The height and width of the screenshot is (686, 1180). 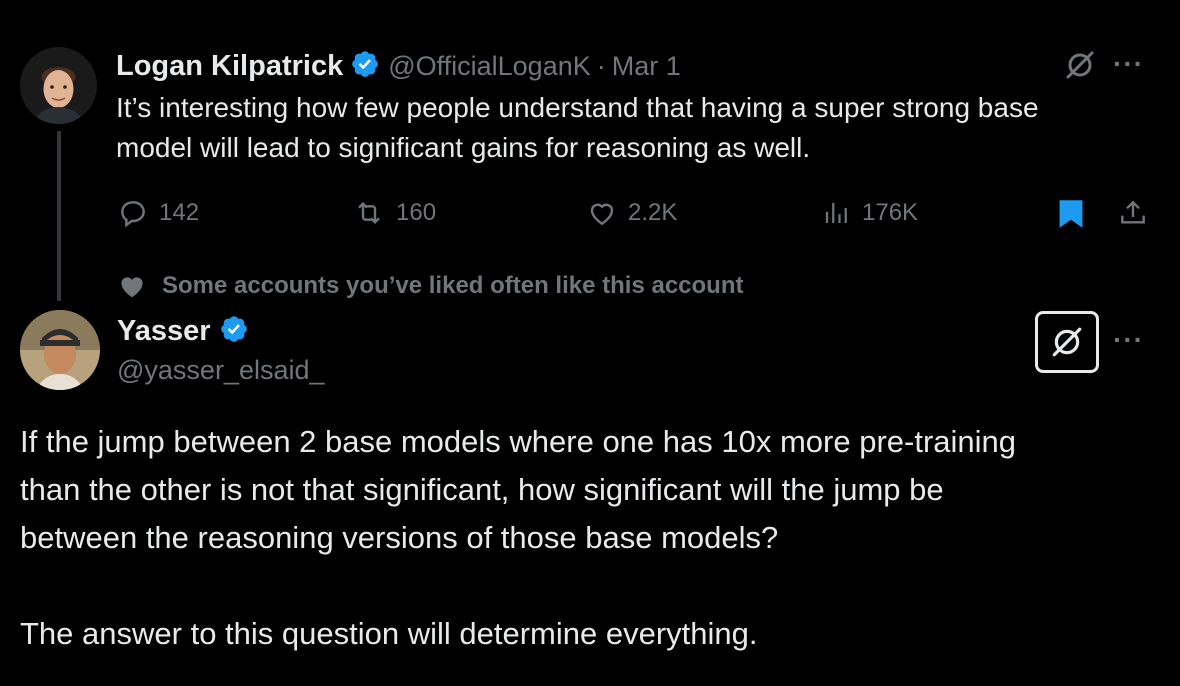 What do you see at coordinates (133, 214) in the screenshot?
I see `reply-icon` at bounding box center [133, 214].